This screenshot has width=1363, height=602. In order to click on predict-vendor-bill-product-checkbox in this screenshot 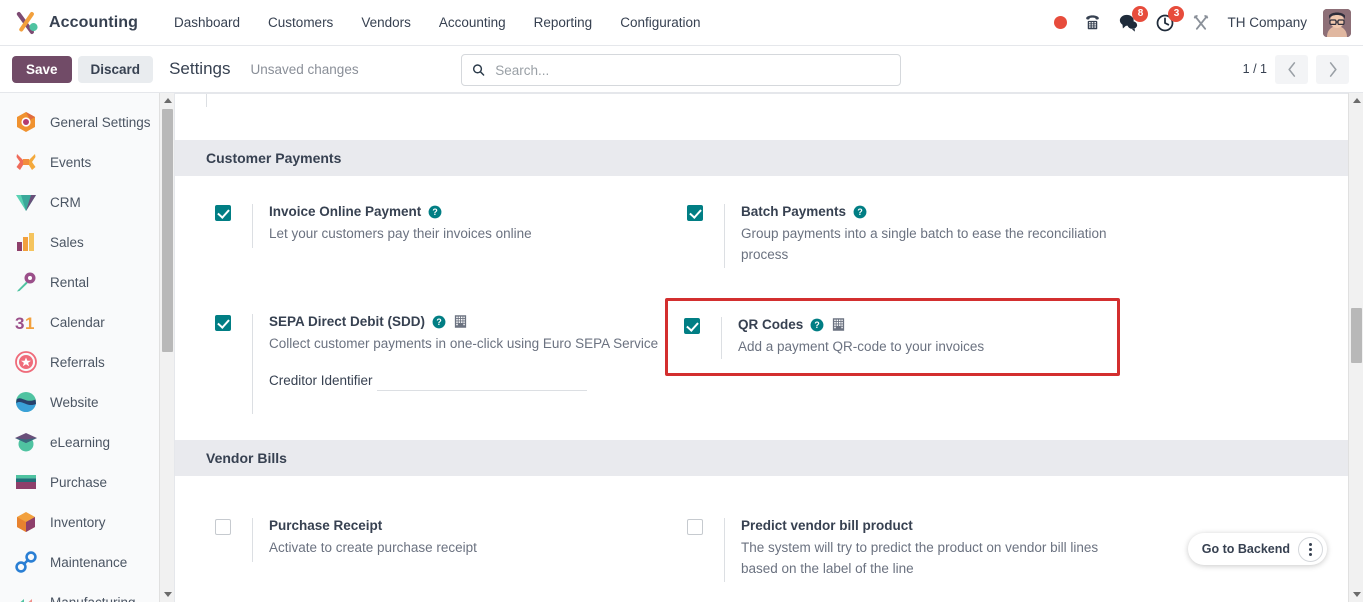, I will do `click(695, 527)`.